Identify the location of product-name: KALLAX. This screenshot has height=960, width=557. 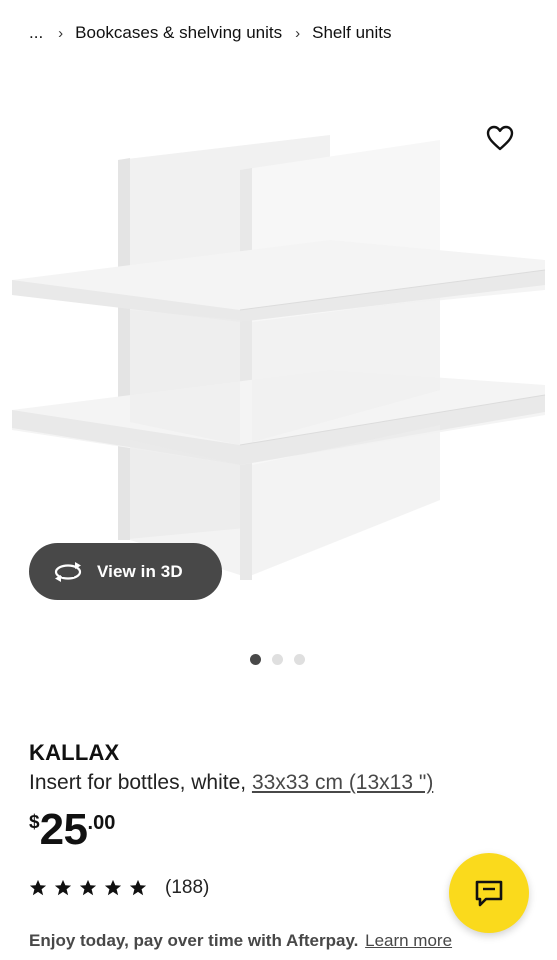
(74, 752).